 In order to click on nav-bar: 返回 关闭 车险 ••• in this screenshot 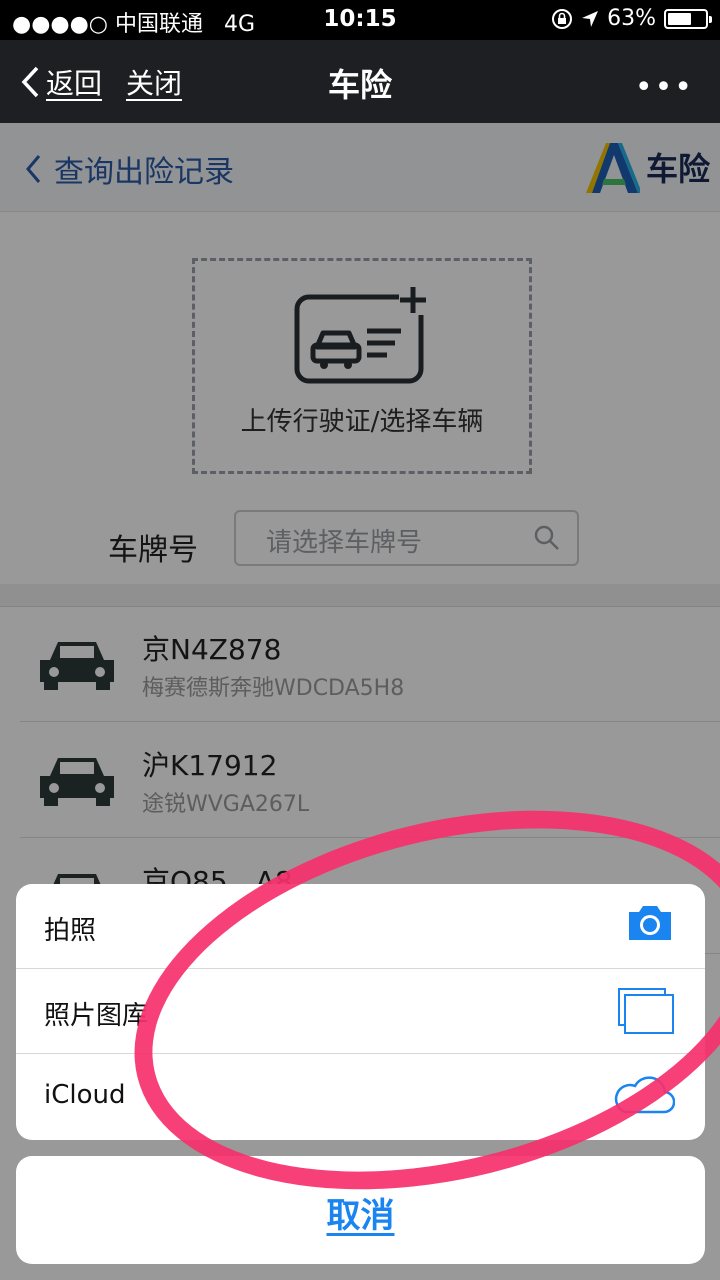, I will do `click(360, 81)`.